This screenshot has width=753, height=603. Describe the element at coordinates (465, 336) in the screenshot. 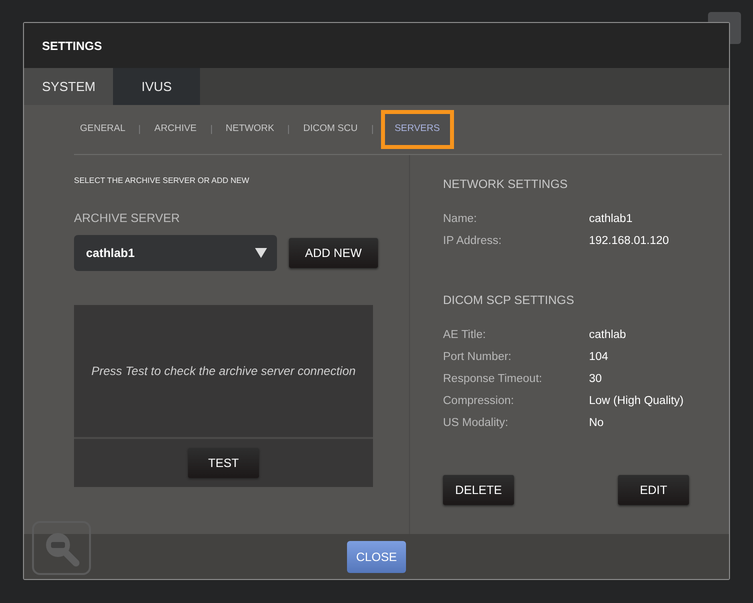

I see `setting-label: AE Title:` at that location.